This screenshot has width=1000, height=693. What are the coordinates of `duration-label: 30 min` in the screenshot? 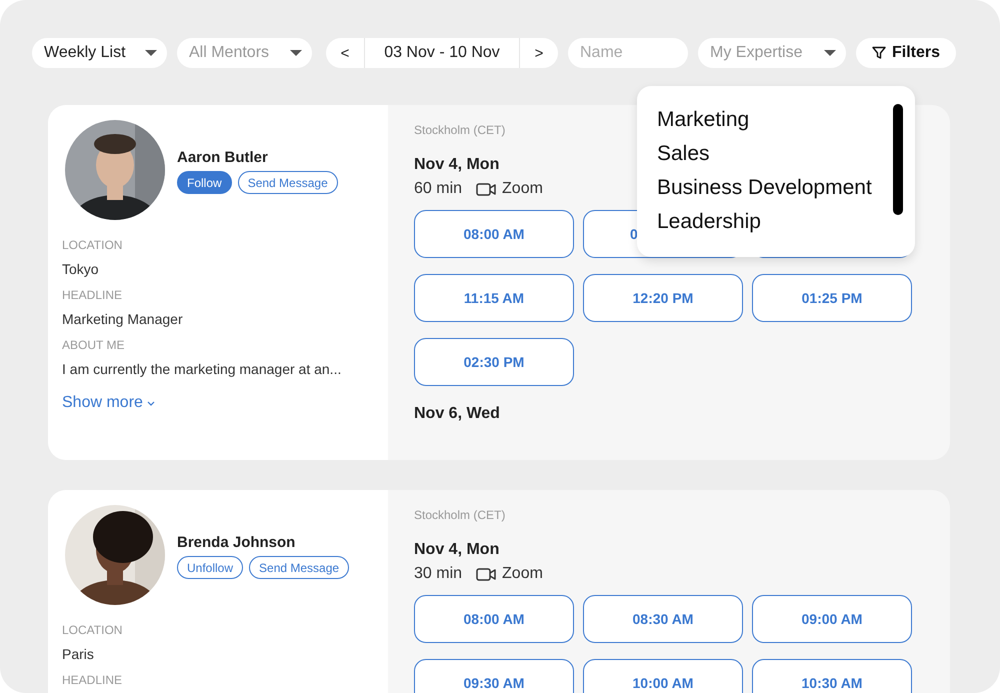 It's located at (438, 574).